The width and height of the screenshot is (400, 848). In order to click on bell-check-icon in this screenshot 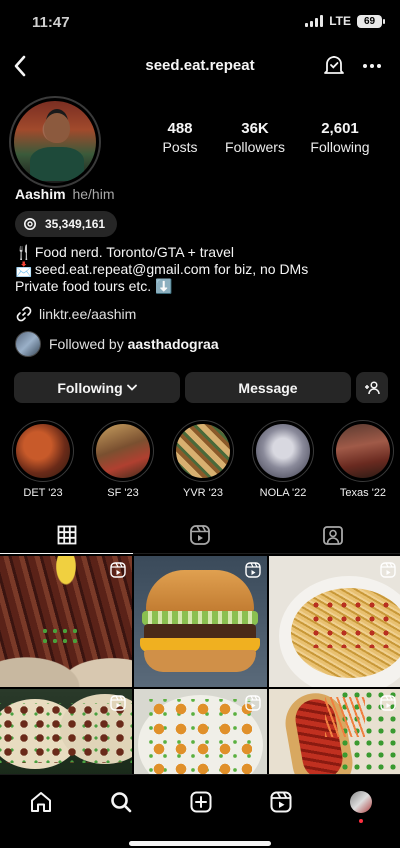, I will do `click(334, 65)`.